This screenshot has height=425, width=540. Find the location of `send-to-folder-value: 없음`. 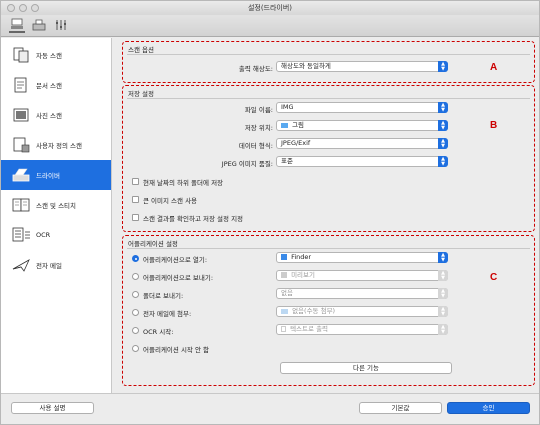

send-to-folder-value: 없음 is located at coordinates (287, 293).